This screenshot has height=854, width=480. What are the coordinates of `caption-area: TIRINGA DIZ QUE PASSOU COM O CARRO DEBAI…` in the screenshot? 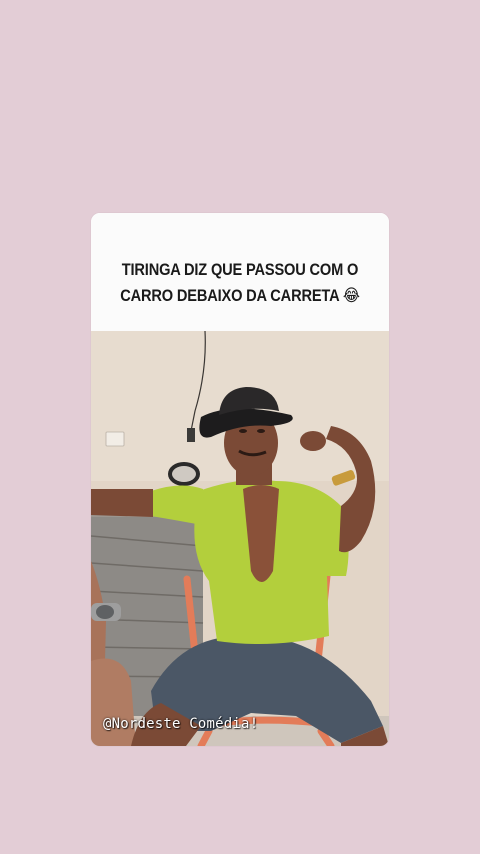 It's located at (240, 272).